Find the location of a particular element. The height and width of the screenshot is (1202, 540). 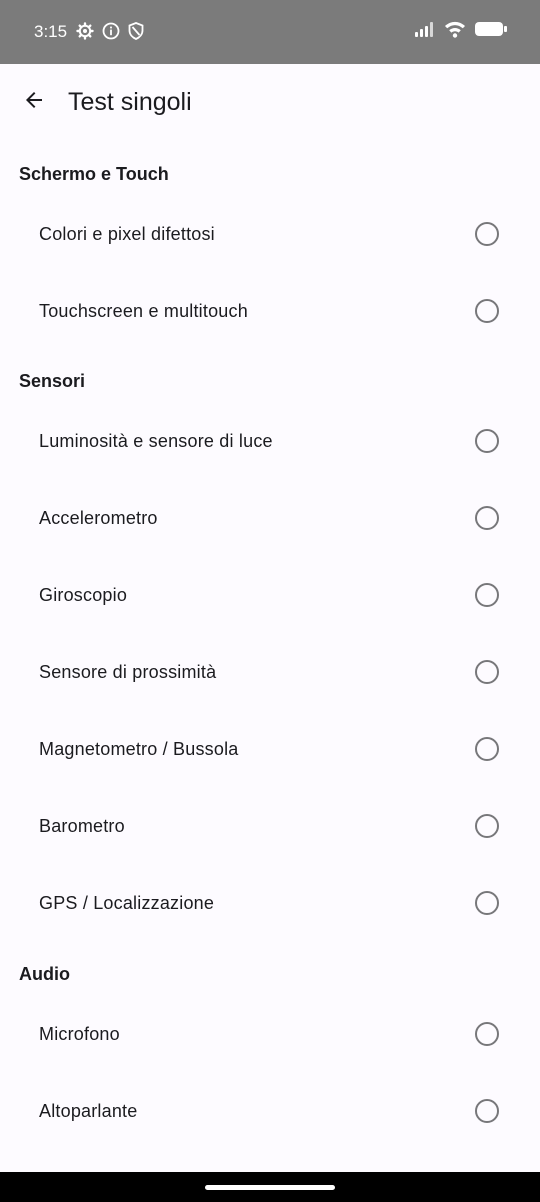

signal-icon is located at coordinates (425, 31).